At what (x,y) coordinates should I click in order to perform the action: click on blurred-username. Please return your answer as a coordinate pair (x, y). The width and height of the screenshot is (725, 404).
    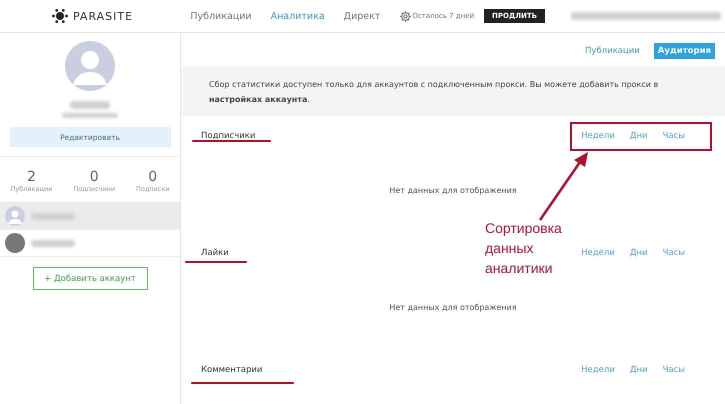
    Looking at the image, I should click on (90, 105).